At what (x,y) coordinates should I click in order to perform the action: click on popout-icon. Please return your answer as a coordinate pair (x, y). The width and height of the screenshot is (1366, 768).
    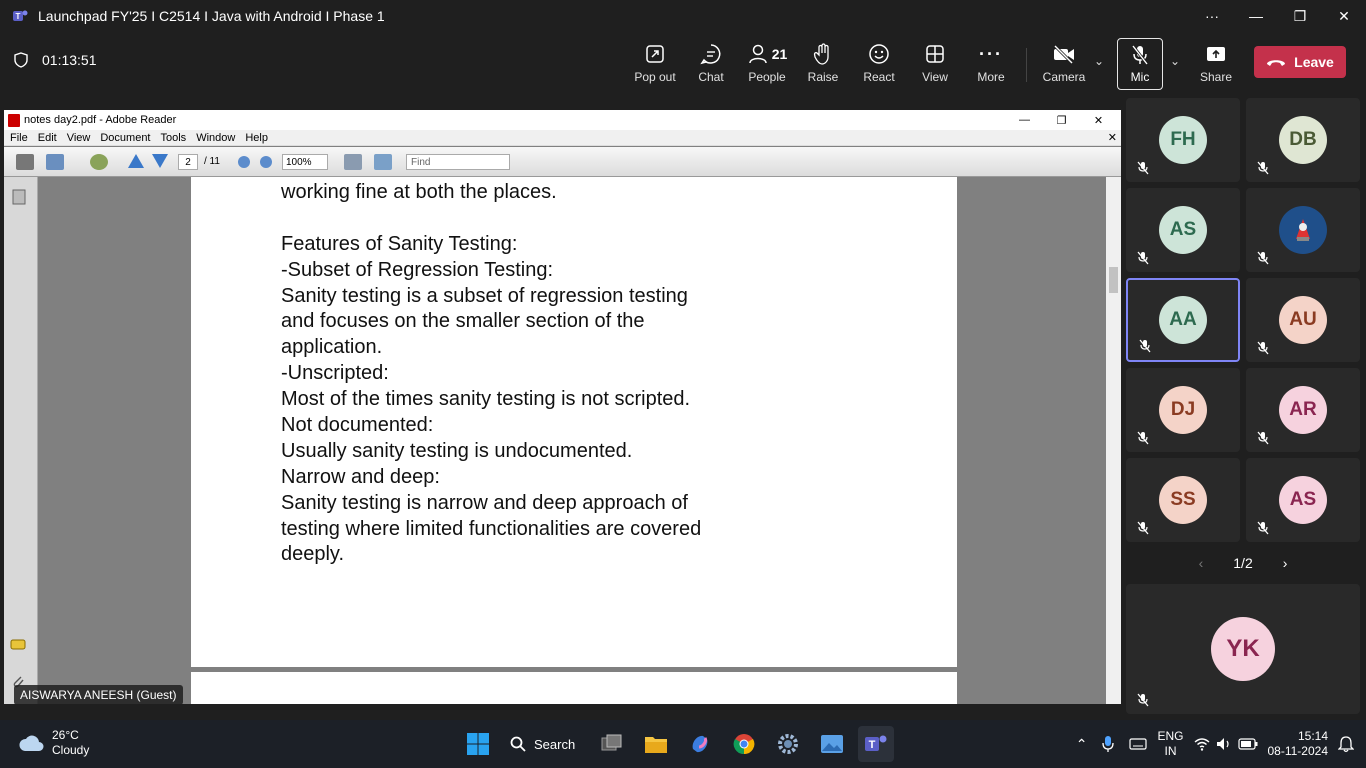
    Looking at the image, I should click on (655, 54).